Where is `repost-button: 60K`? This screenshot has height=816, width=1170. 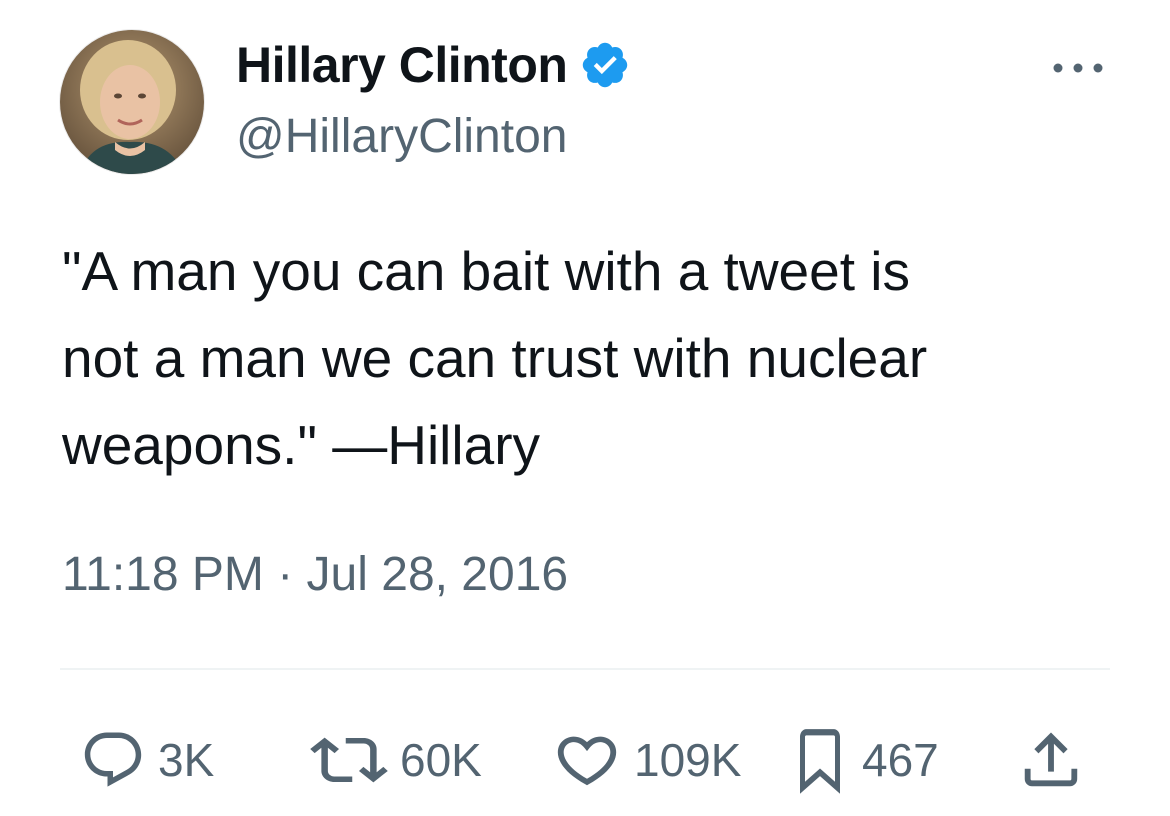
repost-button: 60K is located at coordinates (396, 760).